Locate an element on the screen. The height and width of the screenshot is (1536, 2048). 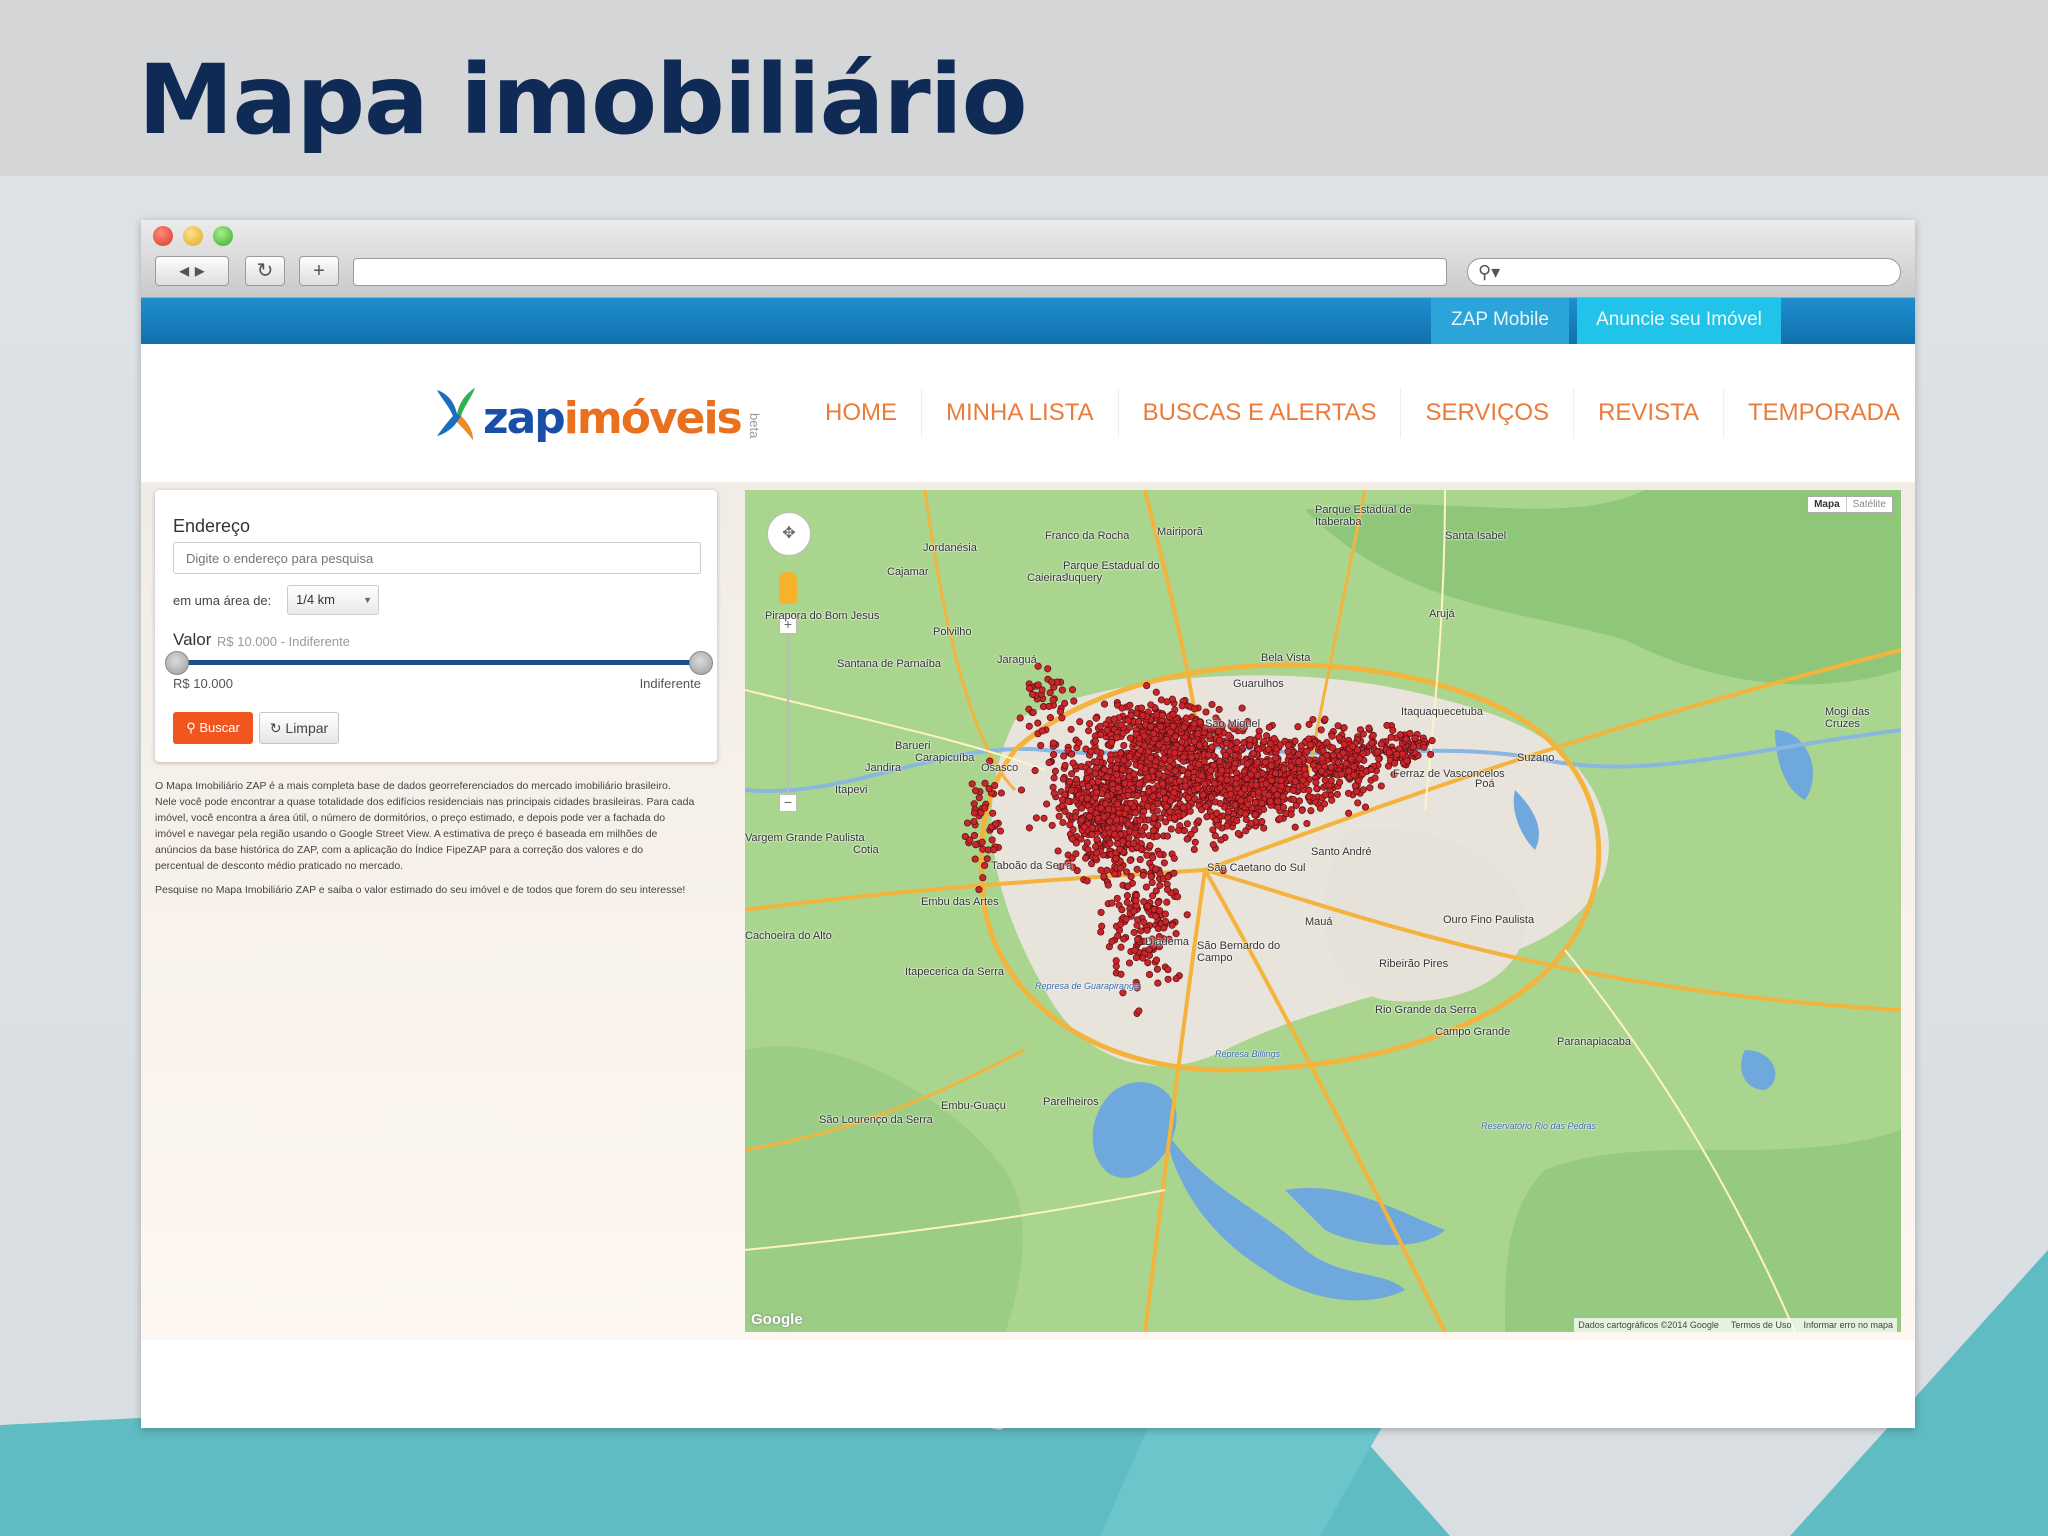
street-view-pegman-icon is located at coordinates (788, 588).